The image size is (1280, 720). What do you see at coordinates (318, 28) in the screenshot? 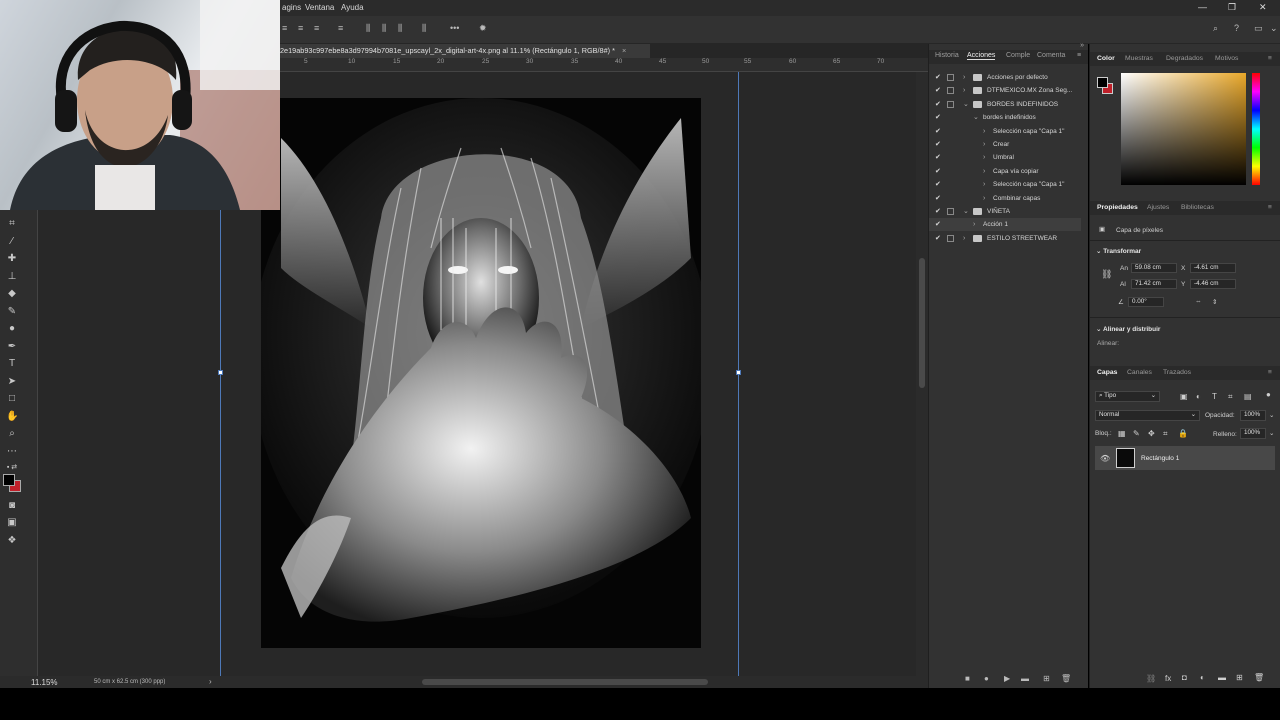
I see `align-right-icon: ≡` at bounding box center [318, 28].